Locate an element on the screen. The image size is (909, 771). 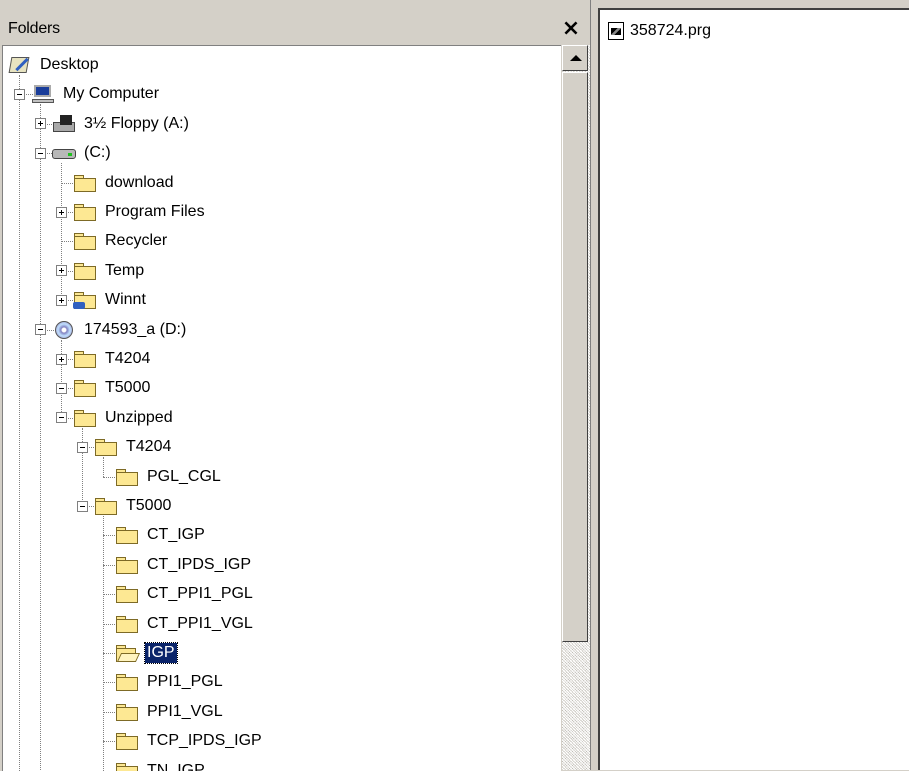
tree-item: 3½ Floppy (A:) is located at coordinates (113, 124).